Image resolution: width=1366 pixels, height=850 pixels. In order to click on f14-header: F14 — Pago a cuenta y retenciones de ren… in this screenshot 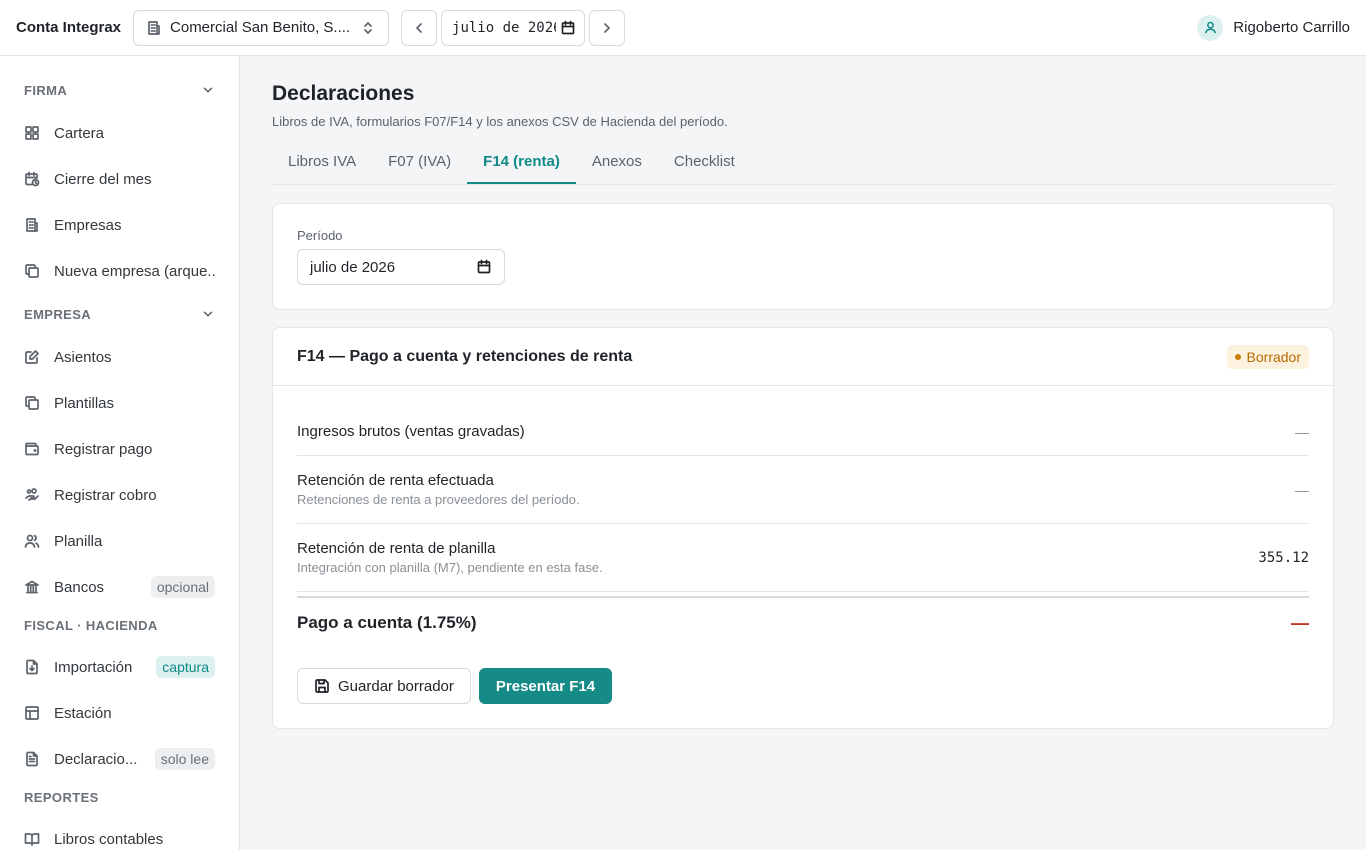, I will do `click(803, 357)`.